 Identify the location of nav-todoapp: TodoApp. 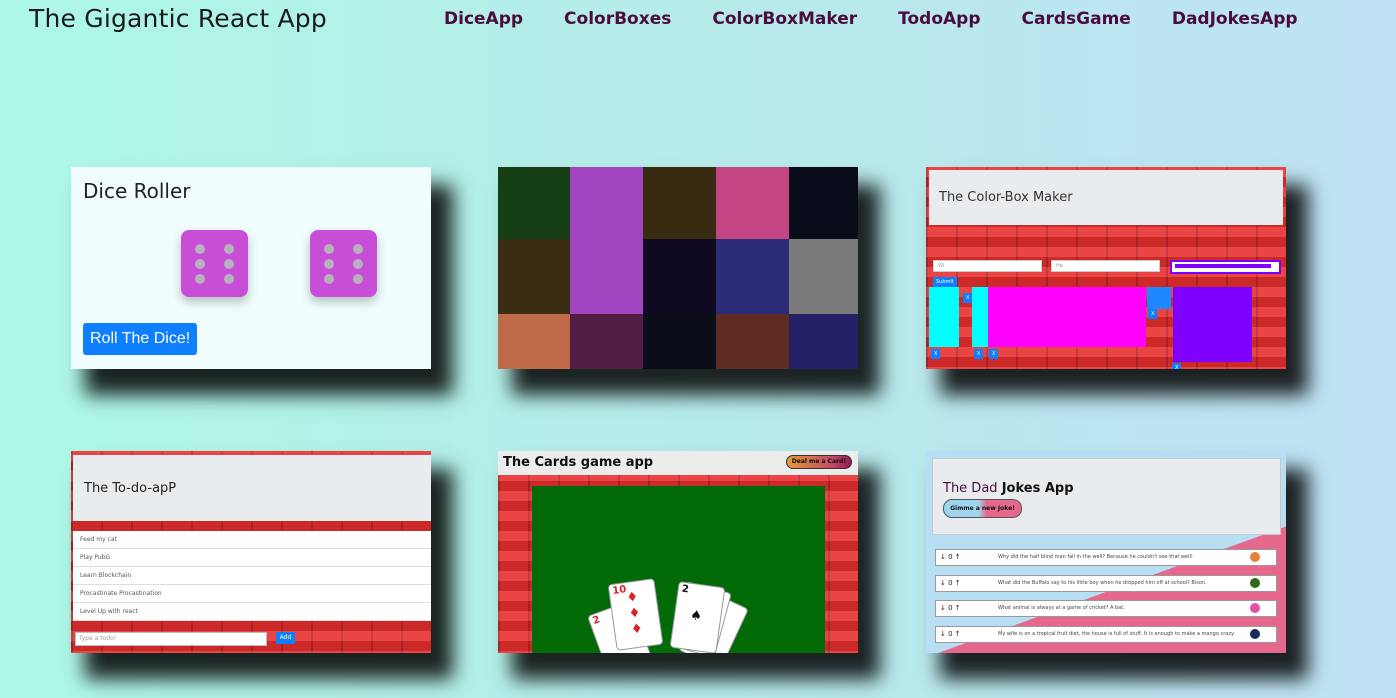
(939, 19).